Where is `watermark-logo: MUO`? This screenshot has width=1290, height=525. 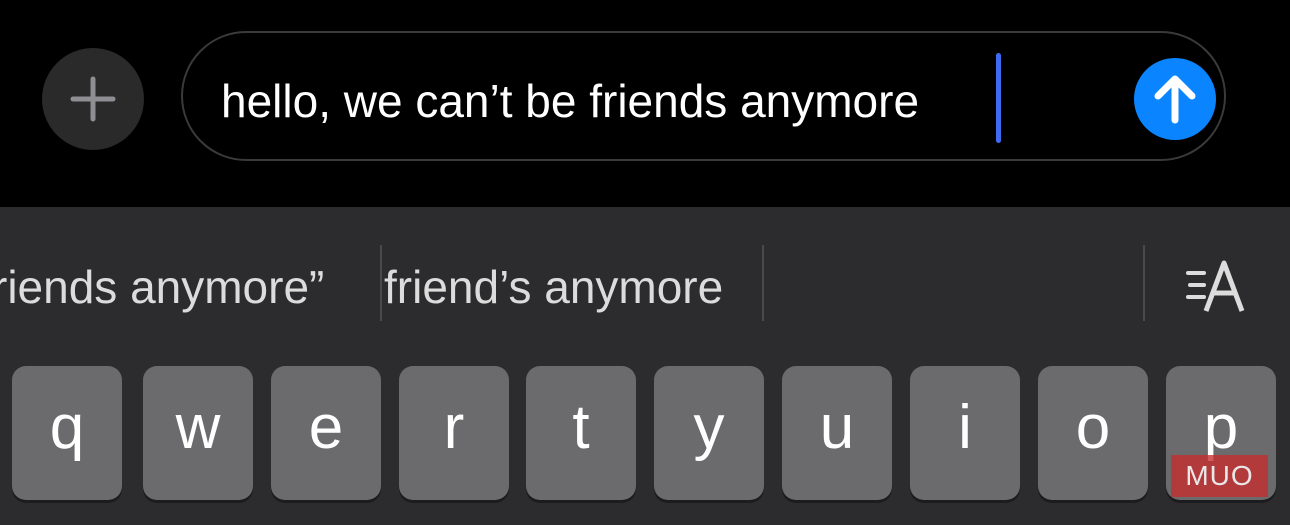
watermark-logo: MUO is located at coordinates (1219, 476).